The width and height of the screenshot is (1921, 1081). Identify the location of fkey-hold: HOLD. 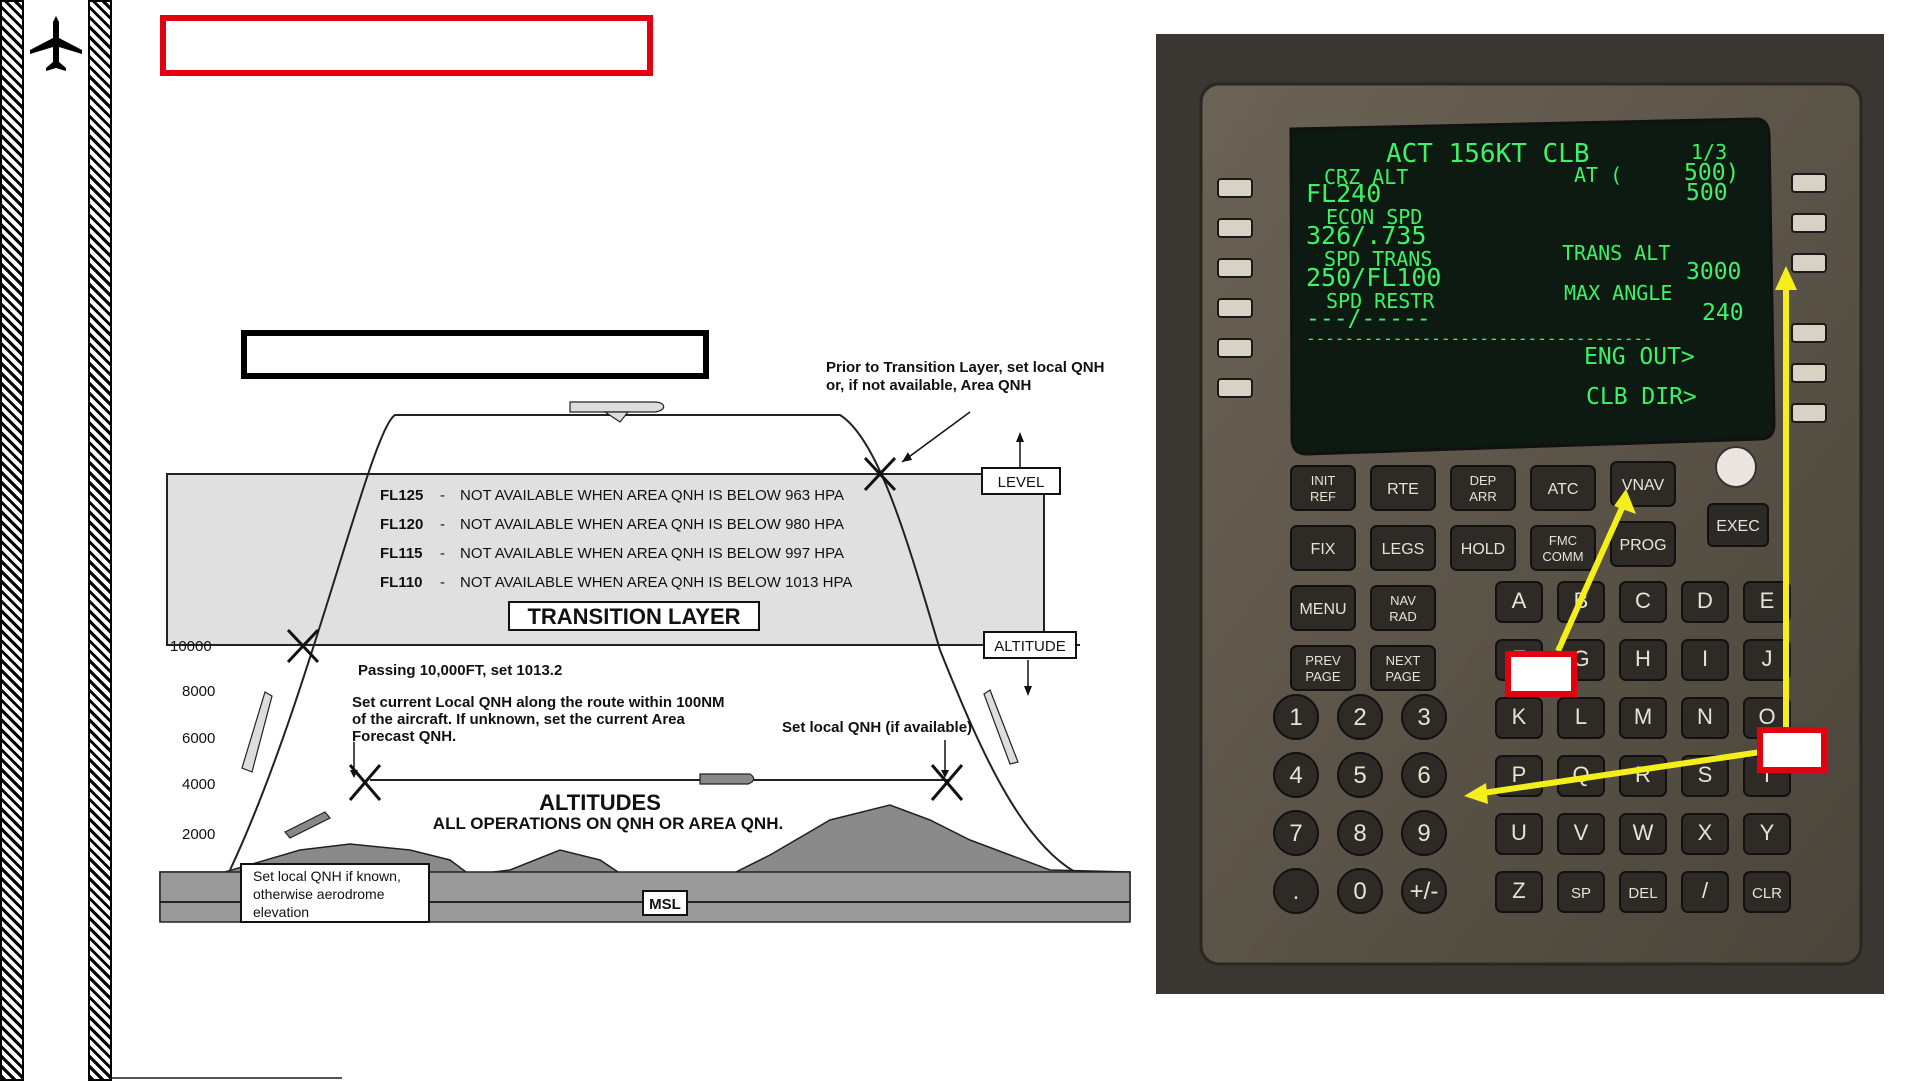
(1483, 548).